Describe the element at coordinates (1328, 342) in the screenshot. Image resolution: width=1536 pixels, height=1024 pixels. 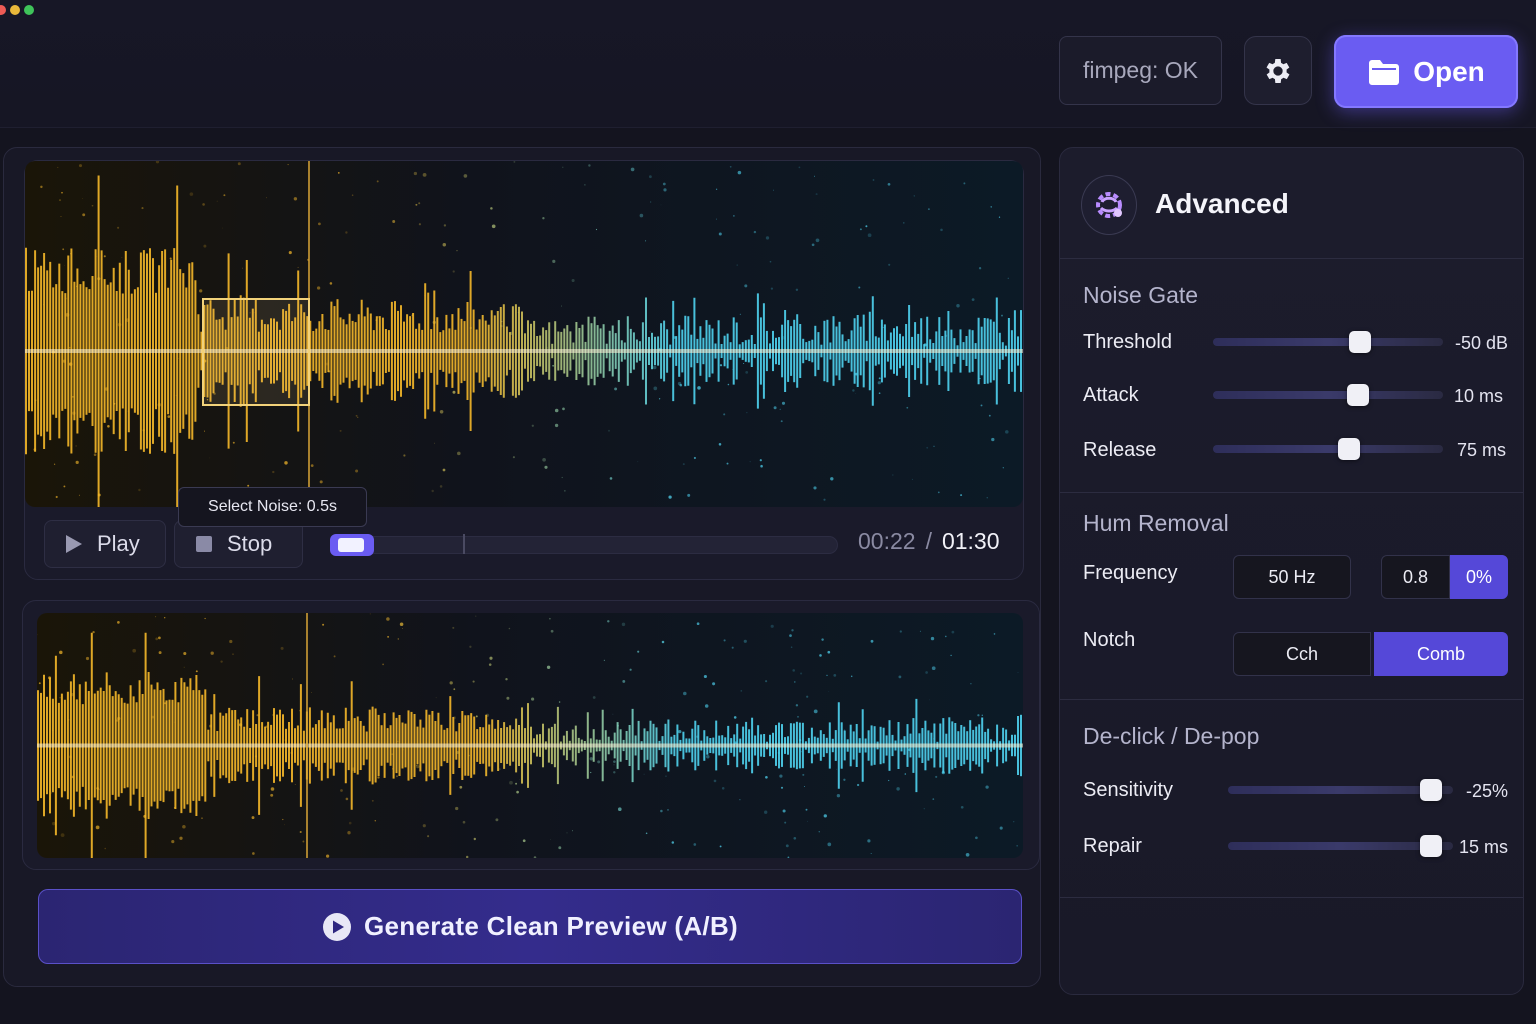
I see `threshold-slider` at that location.